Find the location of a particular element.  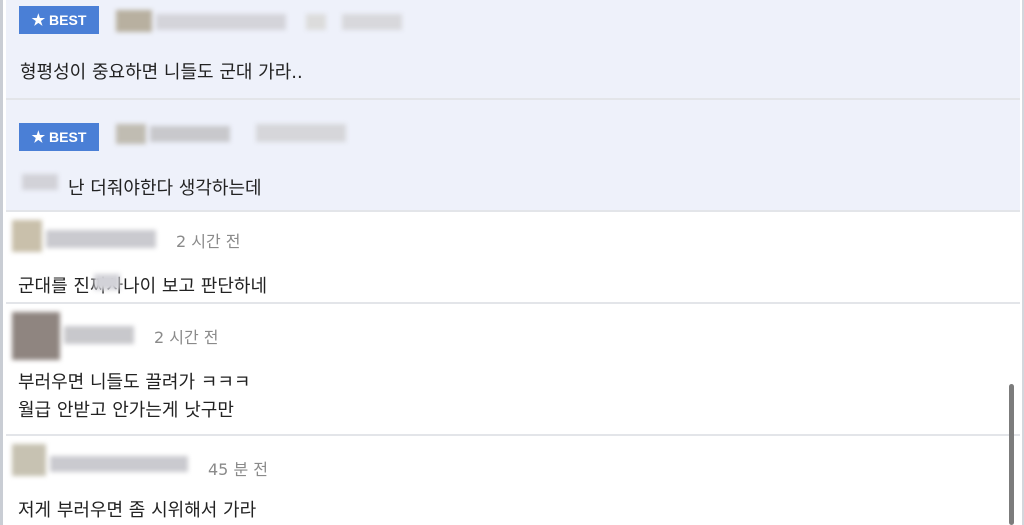

scrollbar-thumb is located at coordinates (1011, 454).